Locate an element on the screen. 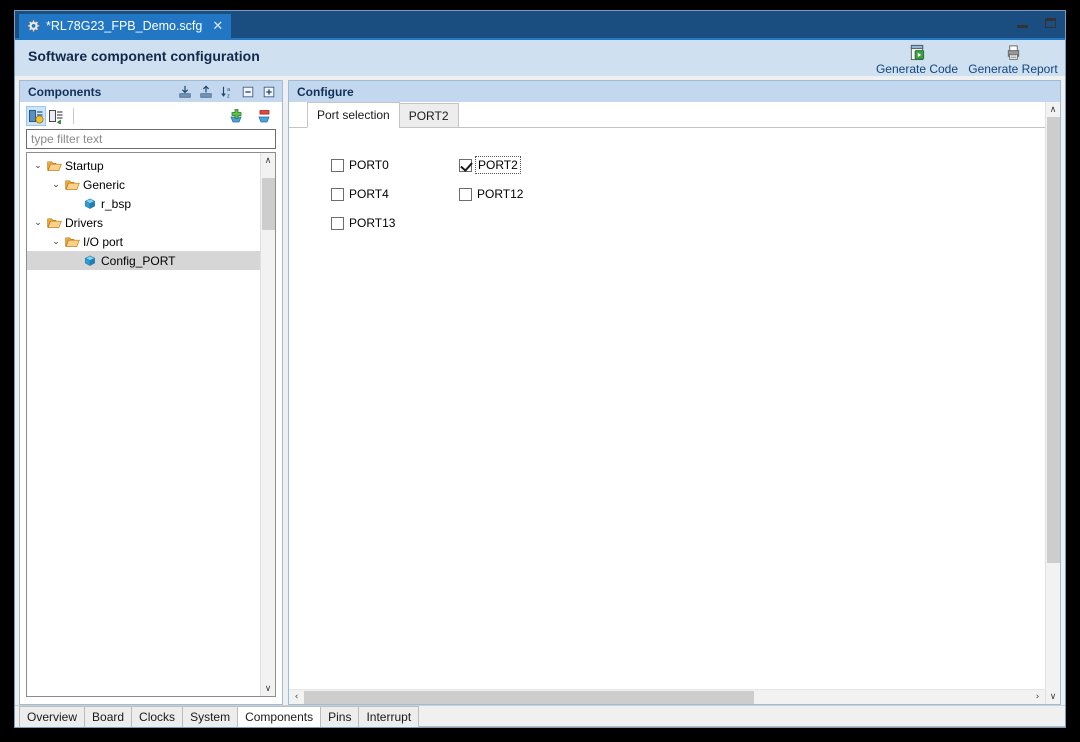  configure-vscroll-track is located at coordinates (1053, 403).